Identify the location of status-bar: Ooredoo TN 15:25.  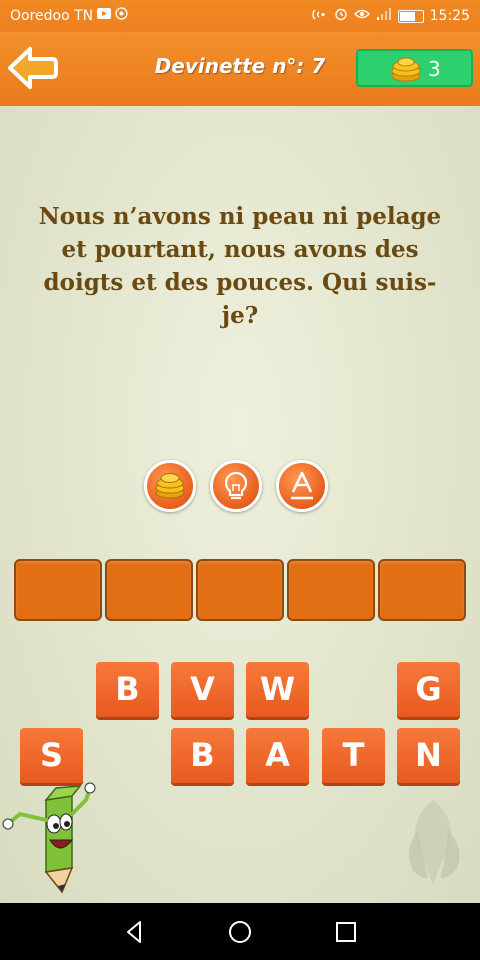
(240, 16).